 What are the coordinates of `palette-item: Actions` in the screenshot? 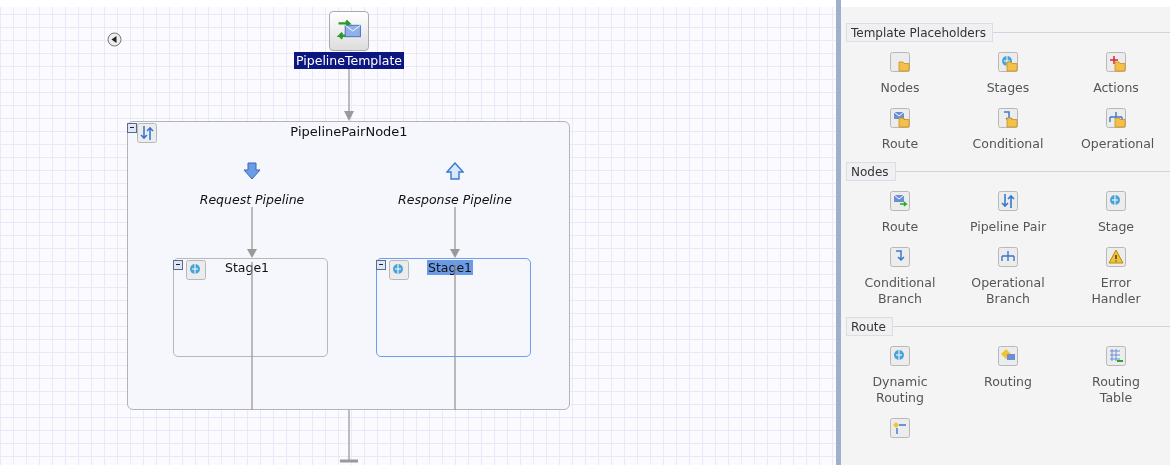 It's located at (1116, 88).